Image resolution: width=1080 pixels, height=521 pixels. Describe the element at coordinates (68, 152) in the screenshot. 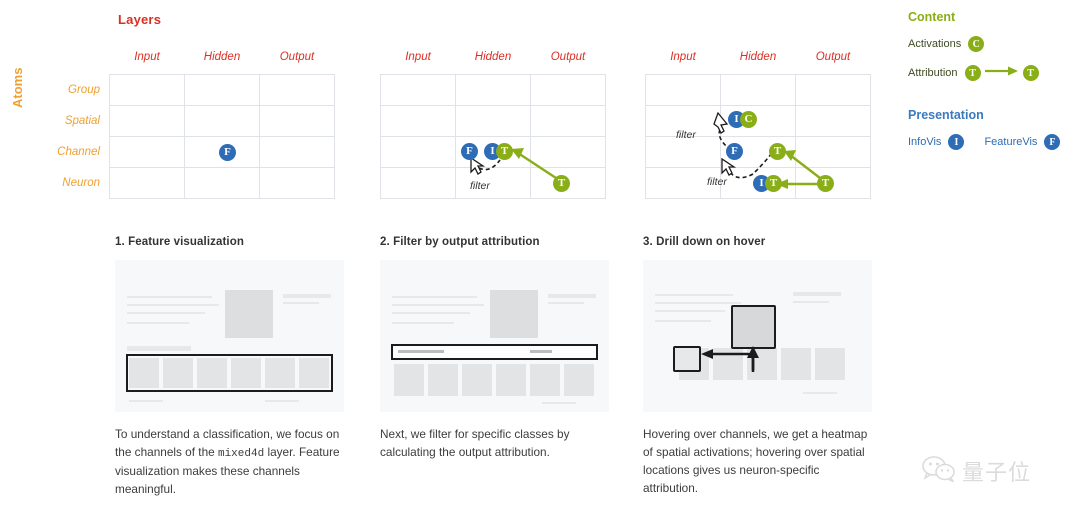

I see `row-header-channel: Channel` at that location.